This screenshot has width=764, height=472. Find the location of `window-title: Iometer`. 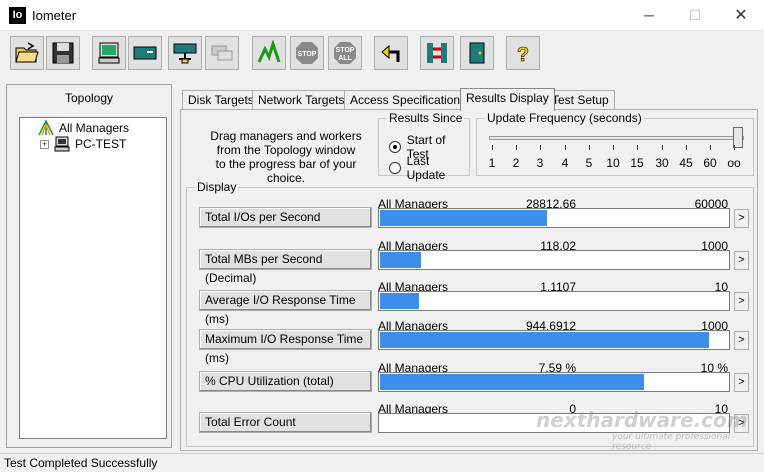

window-title: Iometer is located at coordinates (54, 15).